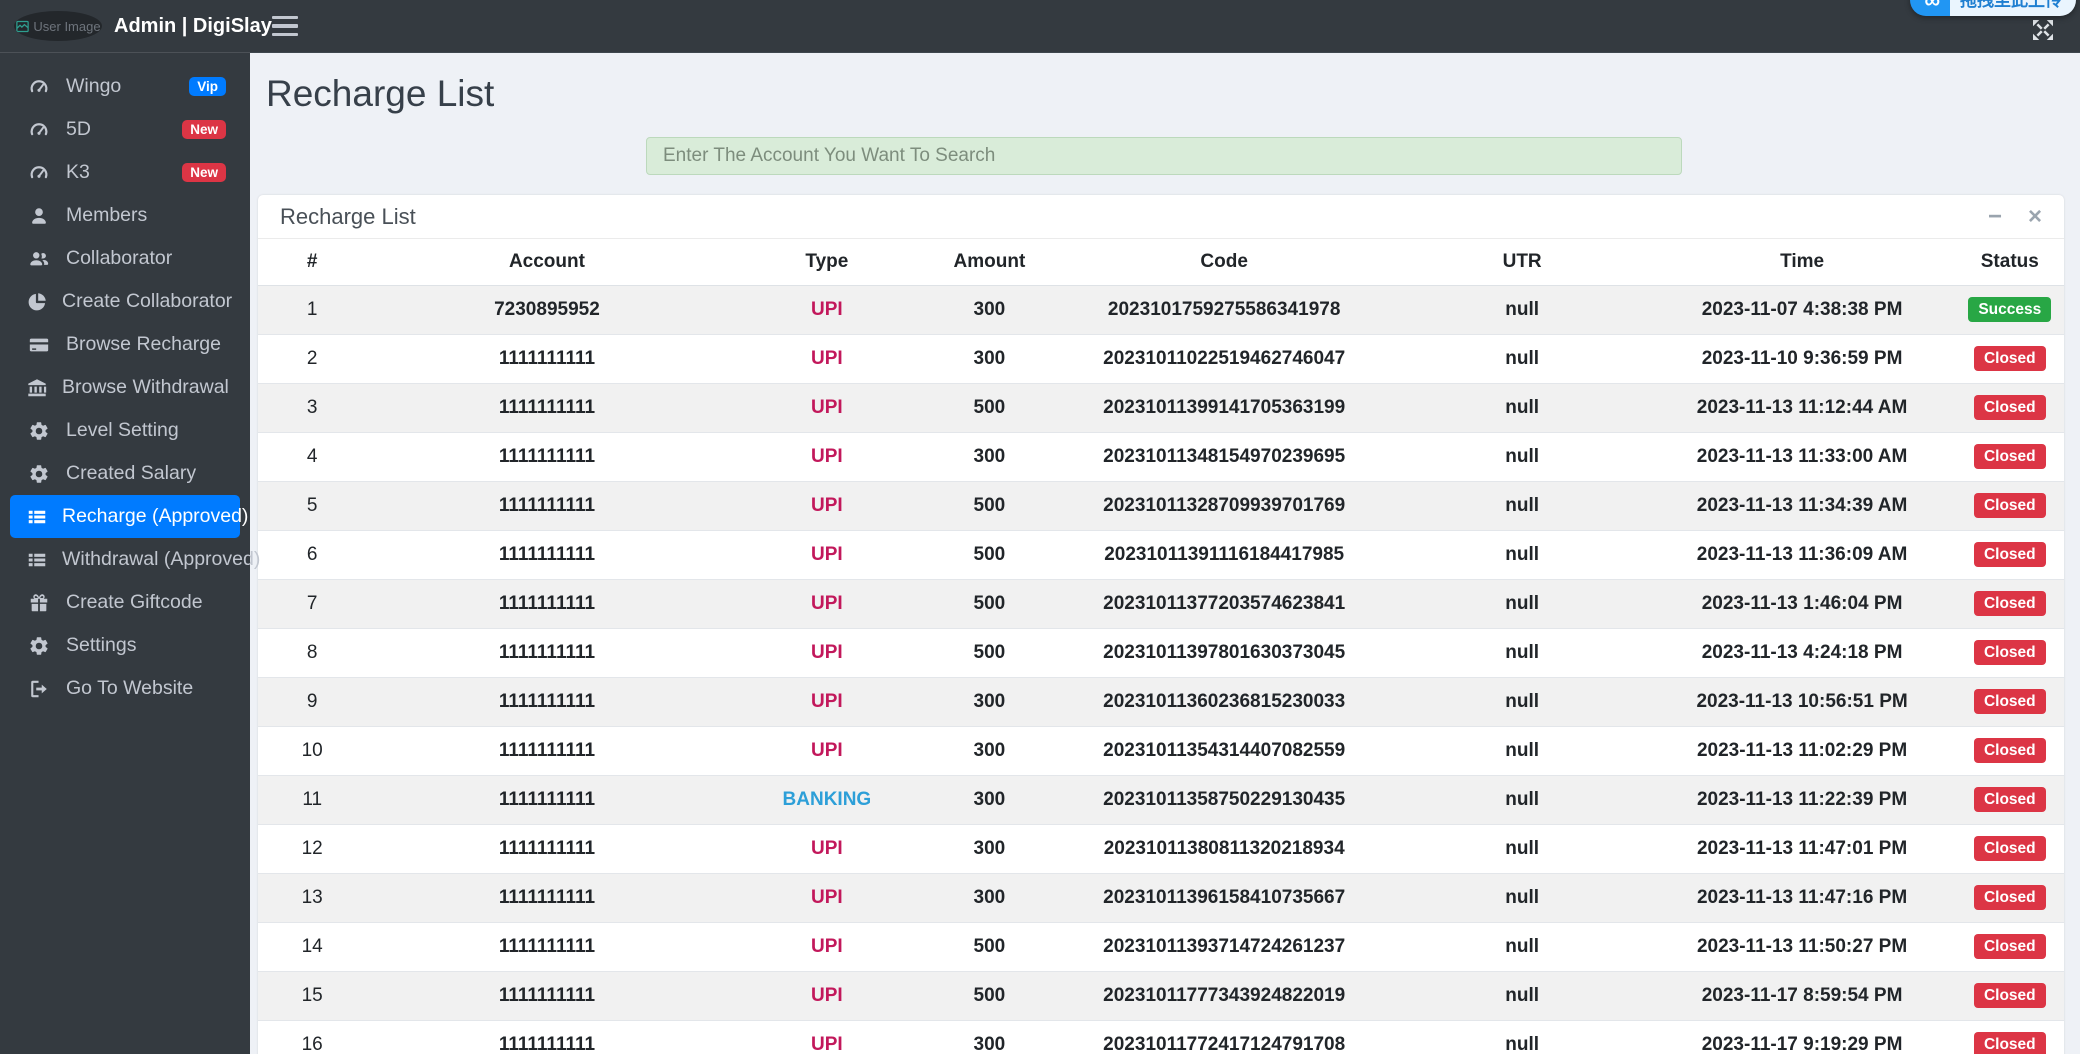 This screenshot has height=1054, width=2080. What do you see at coordinates (312, 407) in the screenshot?
I see `cell-num: 3` at bounding box center [312, 407].